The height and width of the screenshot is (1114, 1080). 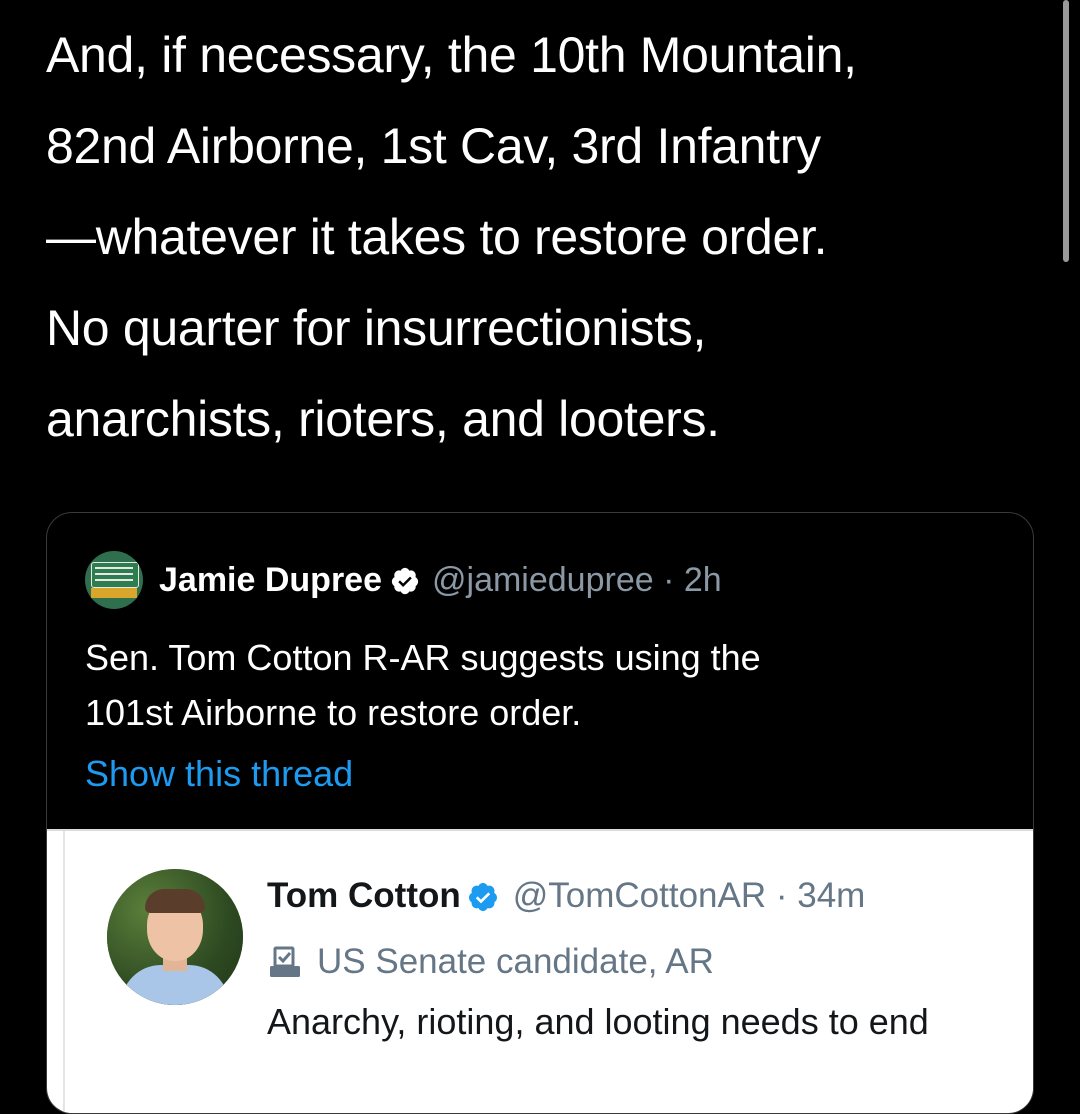 What do you see at coordinates (383, 419) in the screenshot?
I see `tweet-text-line: anarchists, rioters, and looters.` at bounding box center [383, 419].